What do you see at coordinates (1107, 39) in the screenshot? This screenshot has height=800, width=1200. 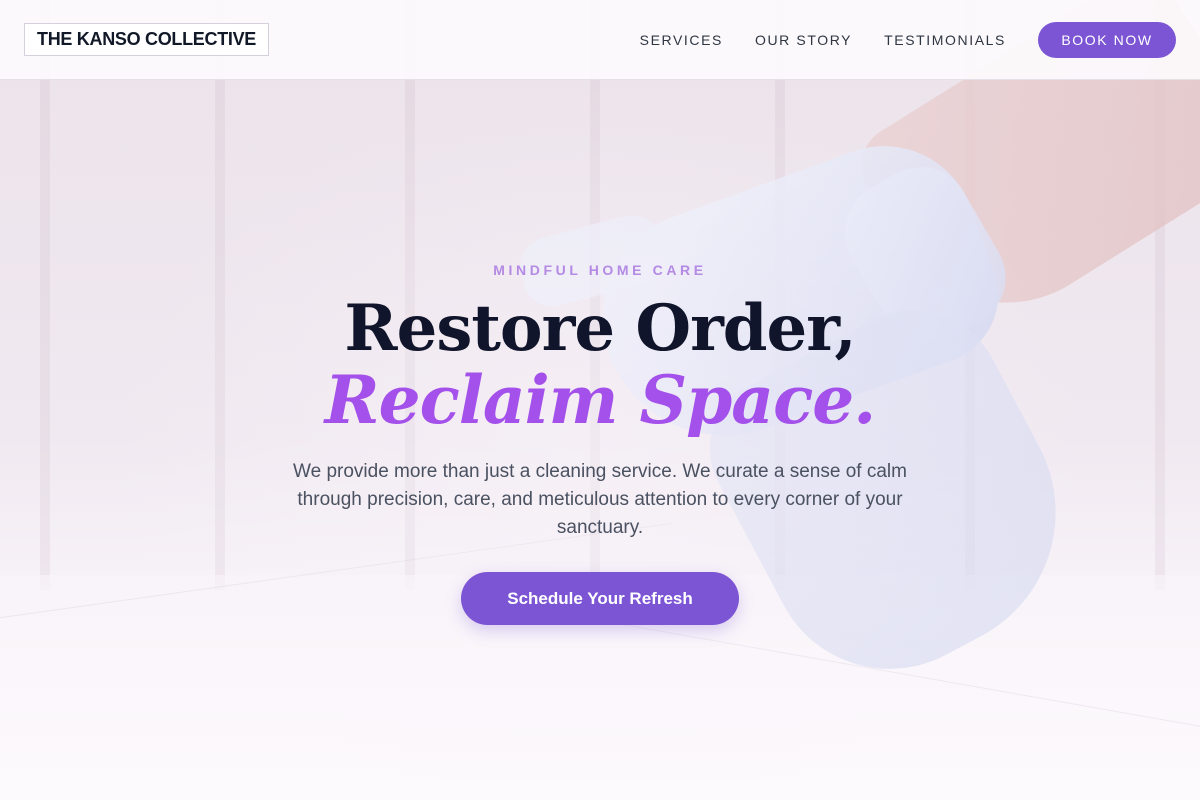 I see `book-now-button: BOOK NOW` at bounding box center [1107, 39].